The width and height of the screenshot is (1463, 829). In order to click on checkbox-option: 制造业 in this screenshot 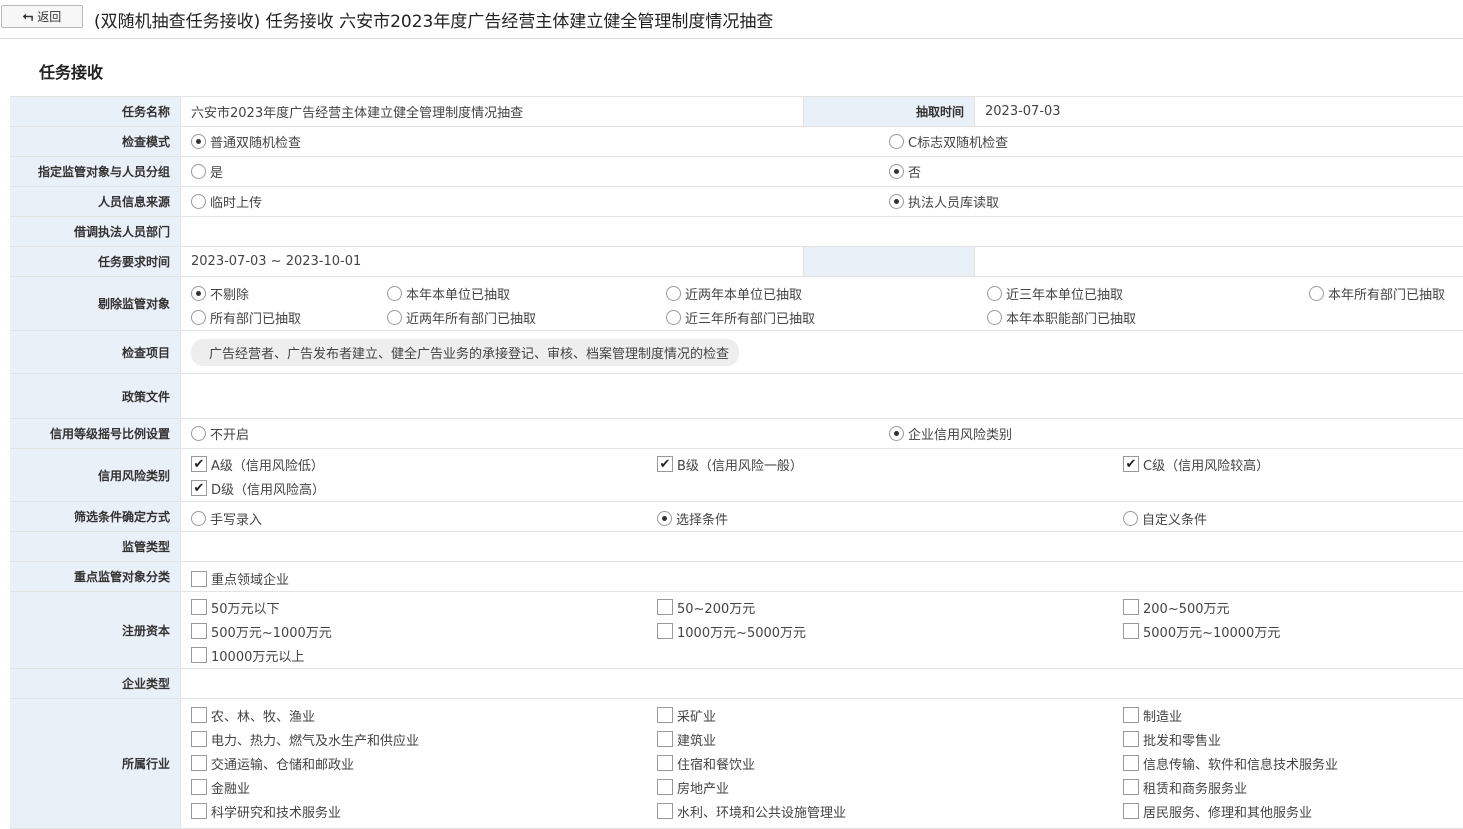, I will do `click(1288, 715)`.